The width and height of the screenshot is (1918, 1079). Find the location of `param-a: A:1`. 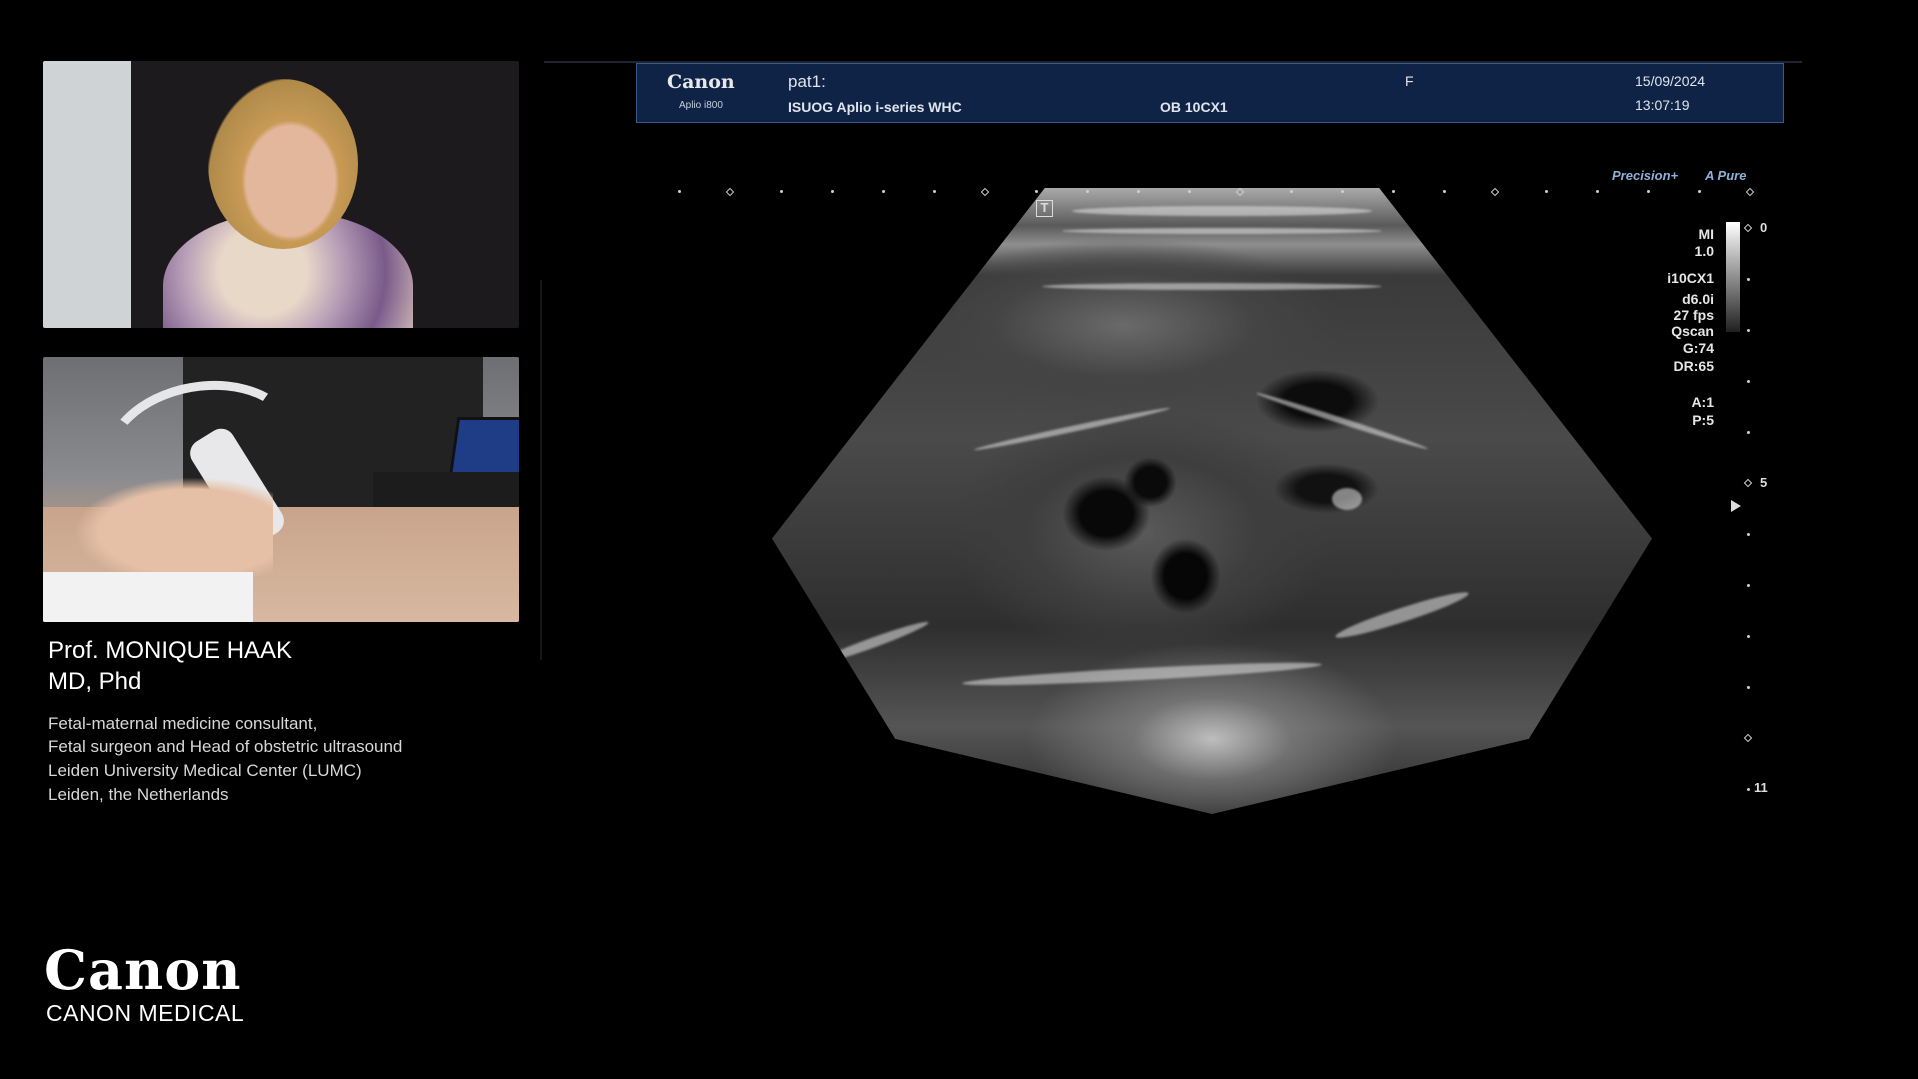

param-a: A:1 is located at coordinates (1702, 402).